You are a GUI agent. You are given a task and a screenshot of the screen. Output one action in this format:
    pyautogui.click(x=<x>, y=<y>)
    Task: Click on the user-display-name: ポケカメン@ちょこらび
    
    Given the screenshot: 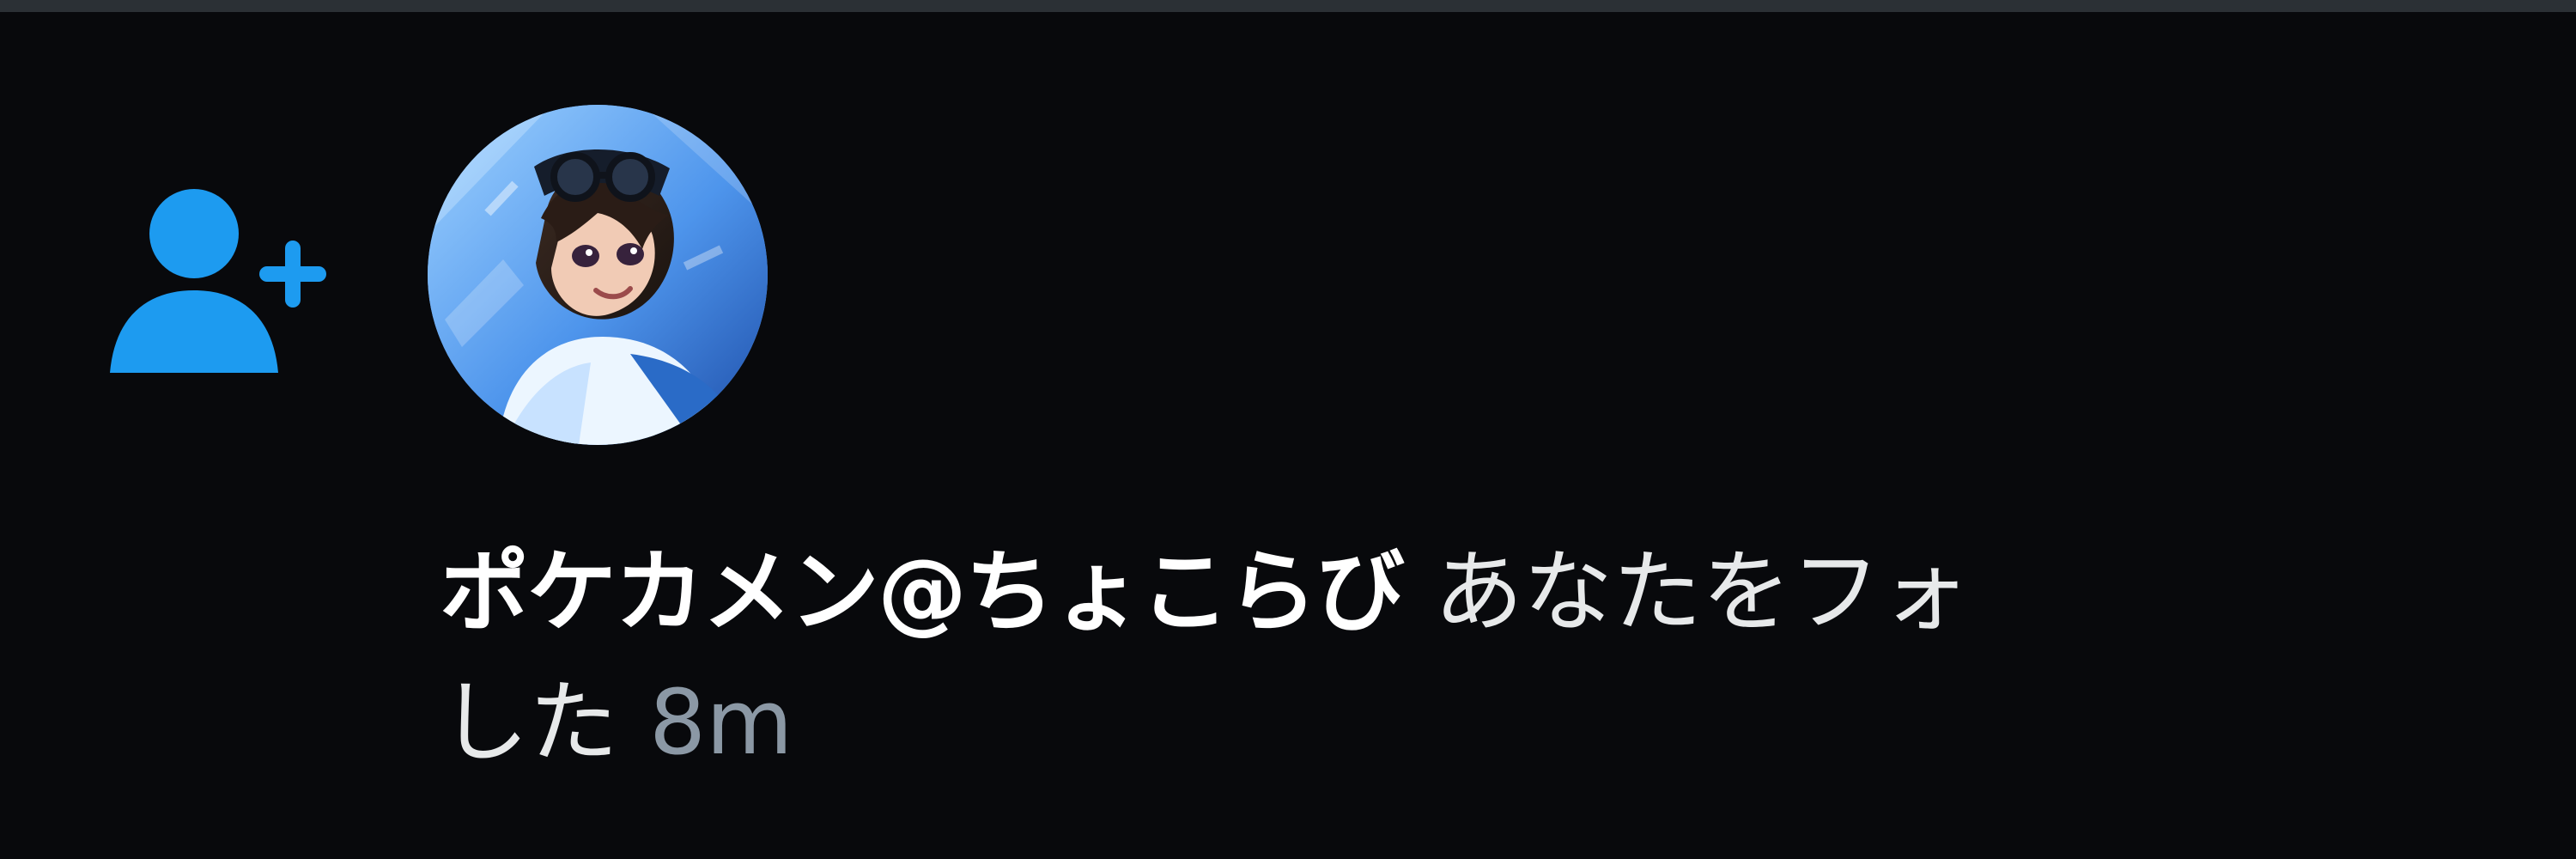 What is the action you would take?
    pyautogui.click(x=922, y=592)
    